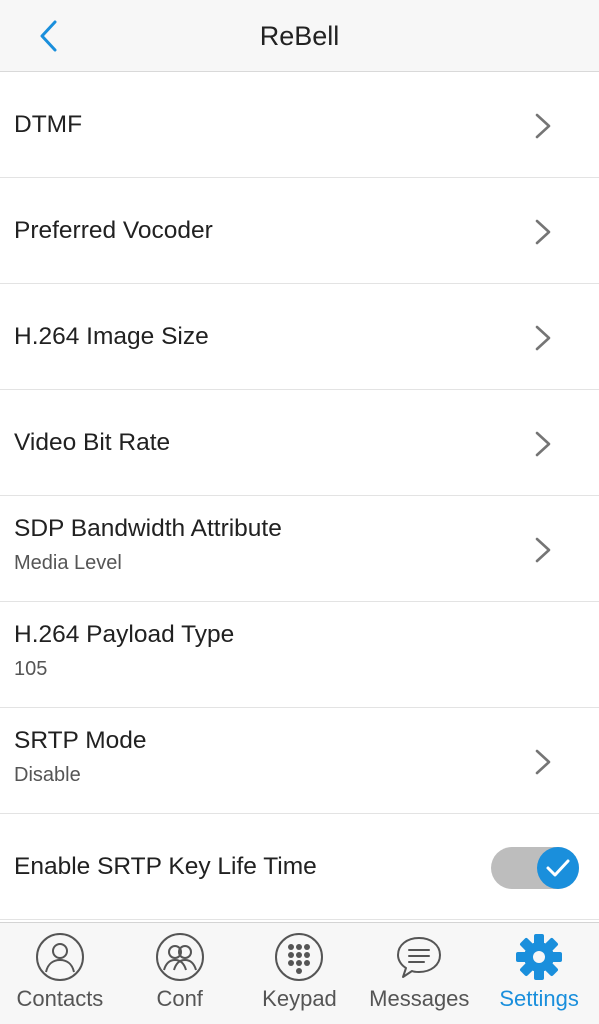 The width and height of the screenshot is (599, 1024). I want to click on setting-label: H.264 Image Size, so click(111, 336).